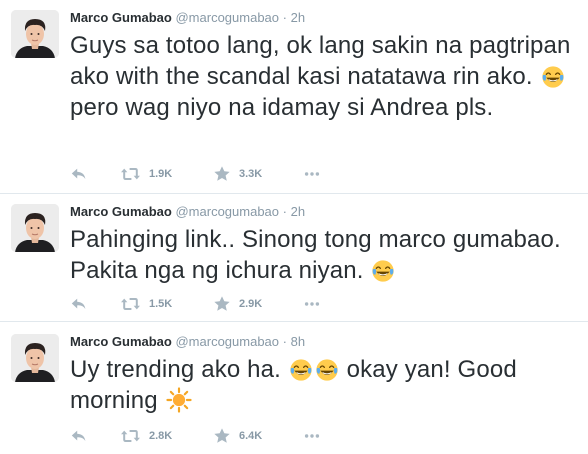 The height and width of the screenshot is (454, 588). What do you see at coordinates (146, 304) in the screenshot?
I see `retweet-button: 1.5K` at bounding box center [146, 304].